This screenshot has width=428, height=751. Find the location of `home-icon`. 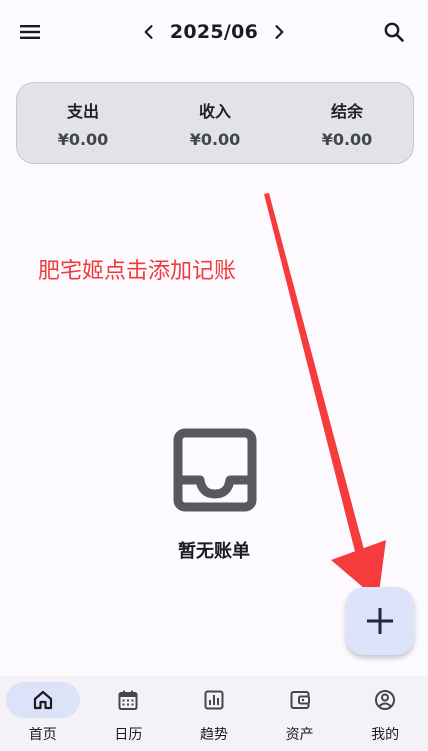

home-icon is located at coordinates (42, 700).